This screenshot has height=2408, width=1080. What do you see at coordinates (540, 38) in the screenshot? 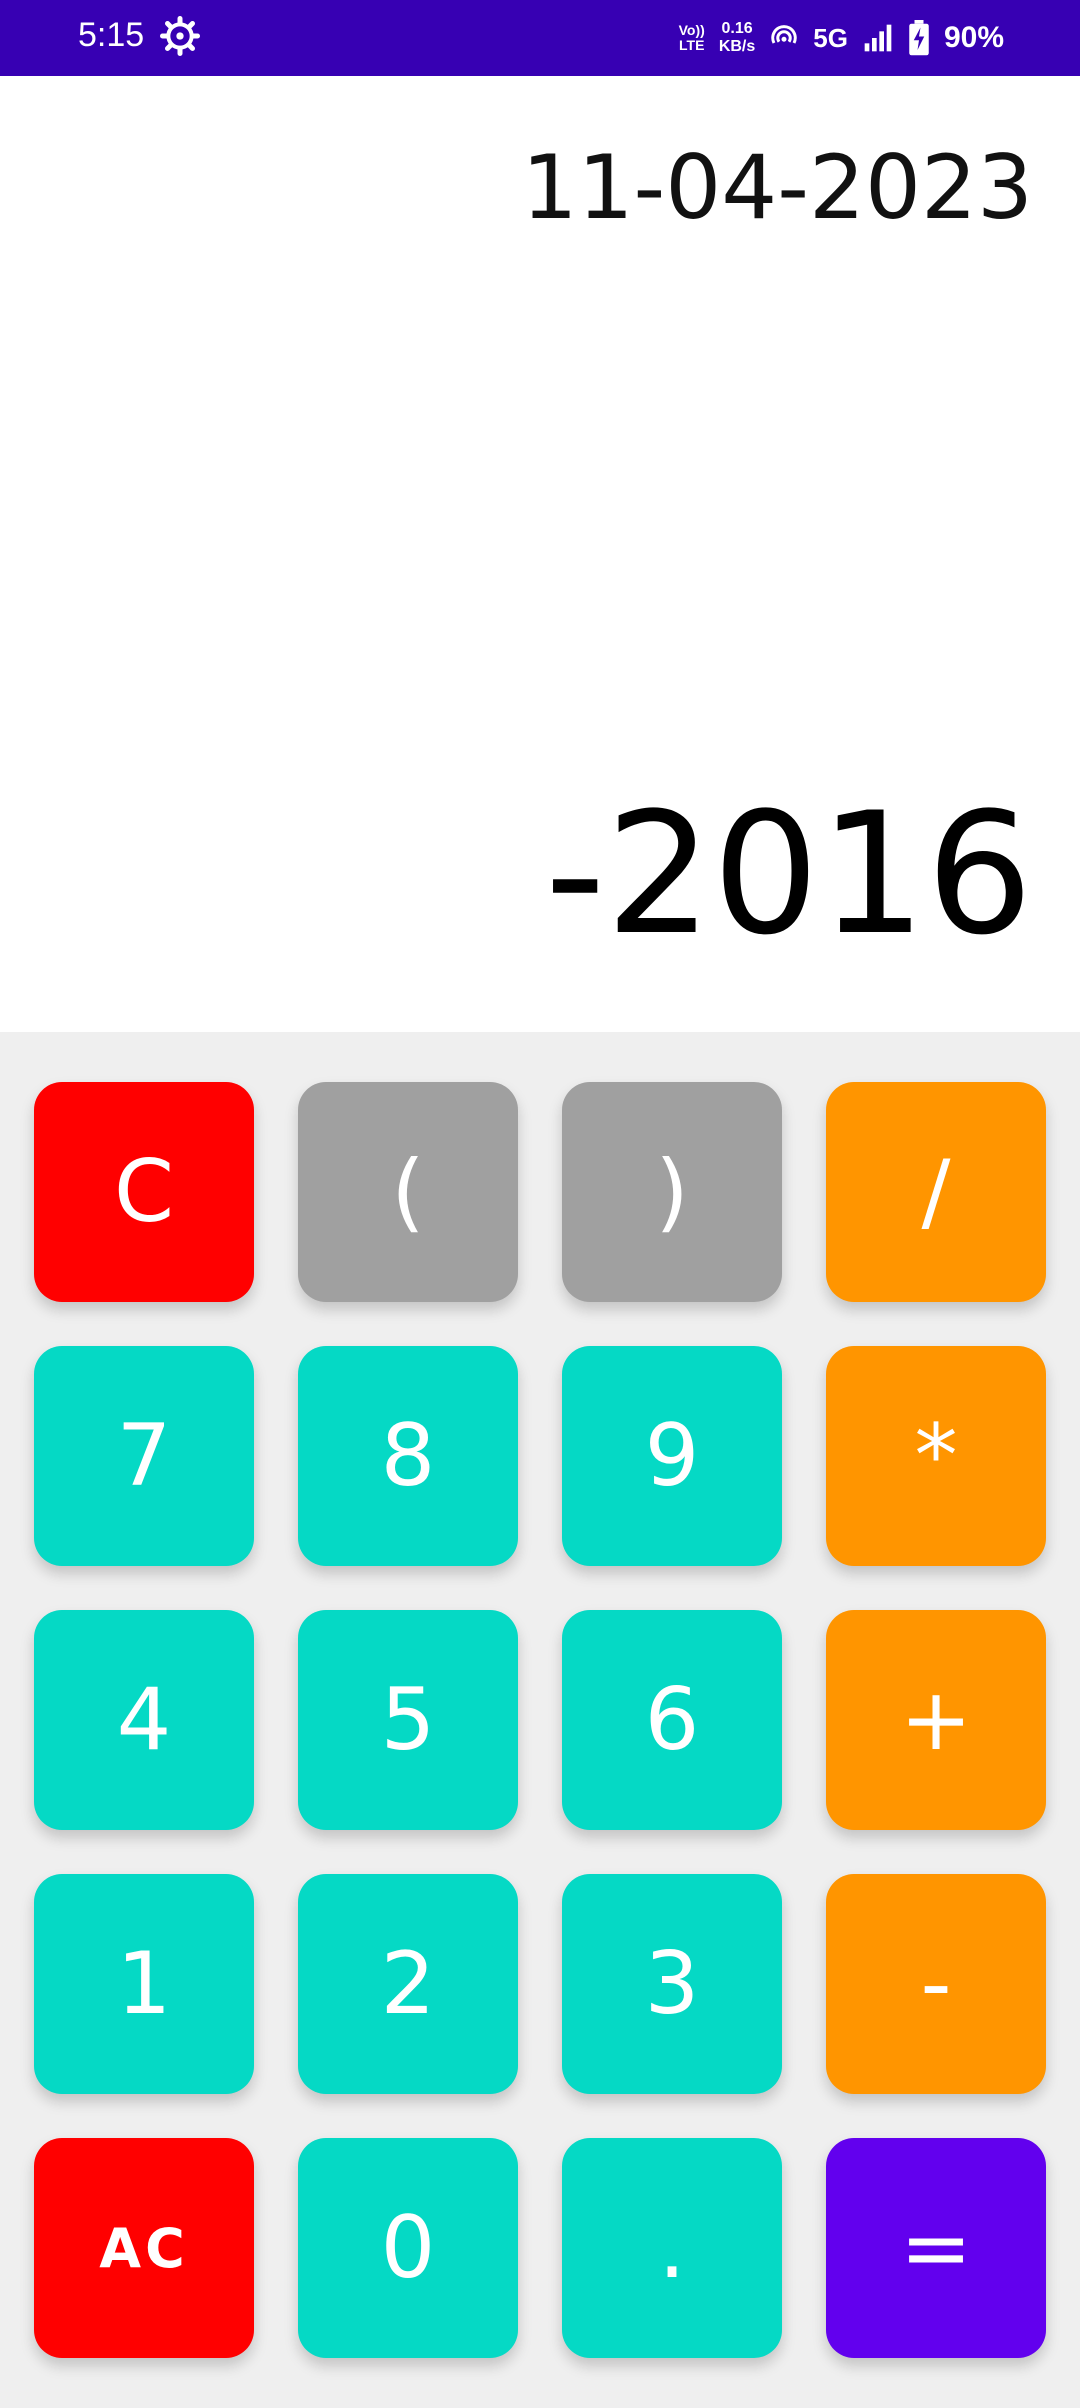
I see `status-bar: 5:15 Vo)) LTE 0.16 KB/s 5G 90%` at bounding box center [540, 38].